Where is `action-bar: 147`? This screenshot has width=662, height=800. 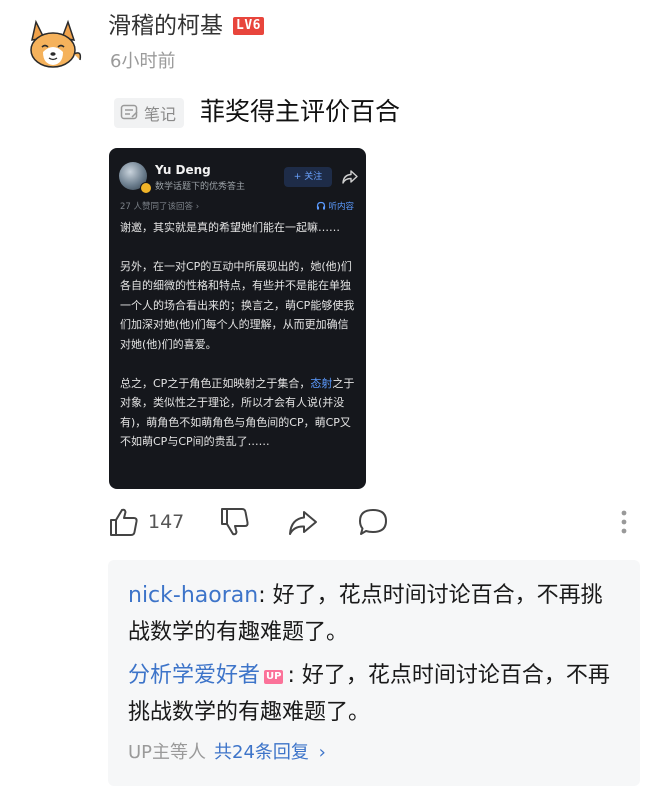 action-bar: 147 is located at coordinates (331, 524).